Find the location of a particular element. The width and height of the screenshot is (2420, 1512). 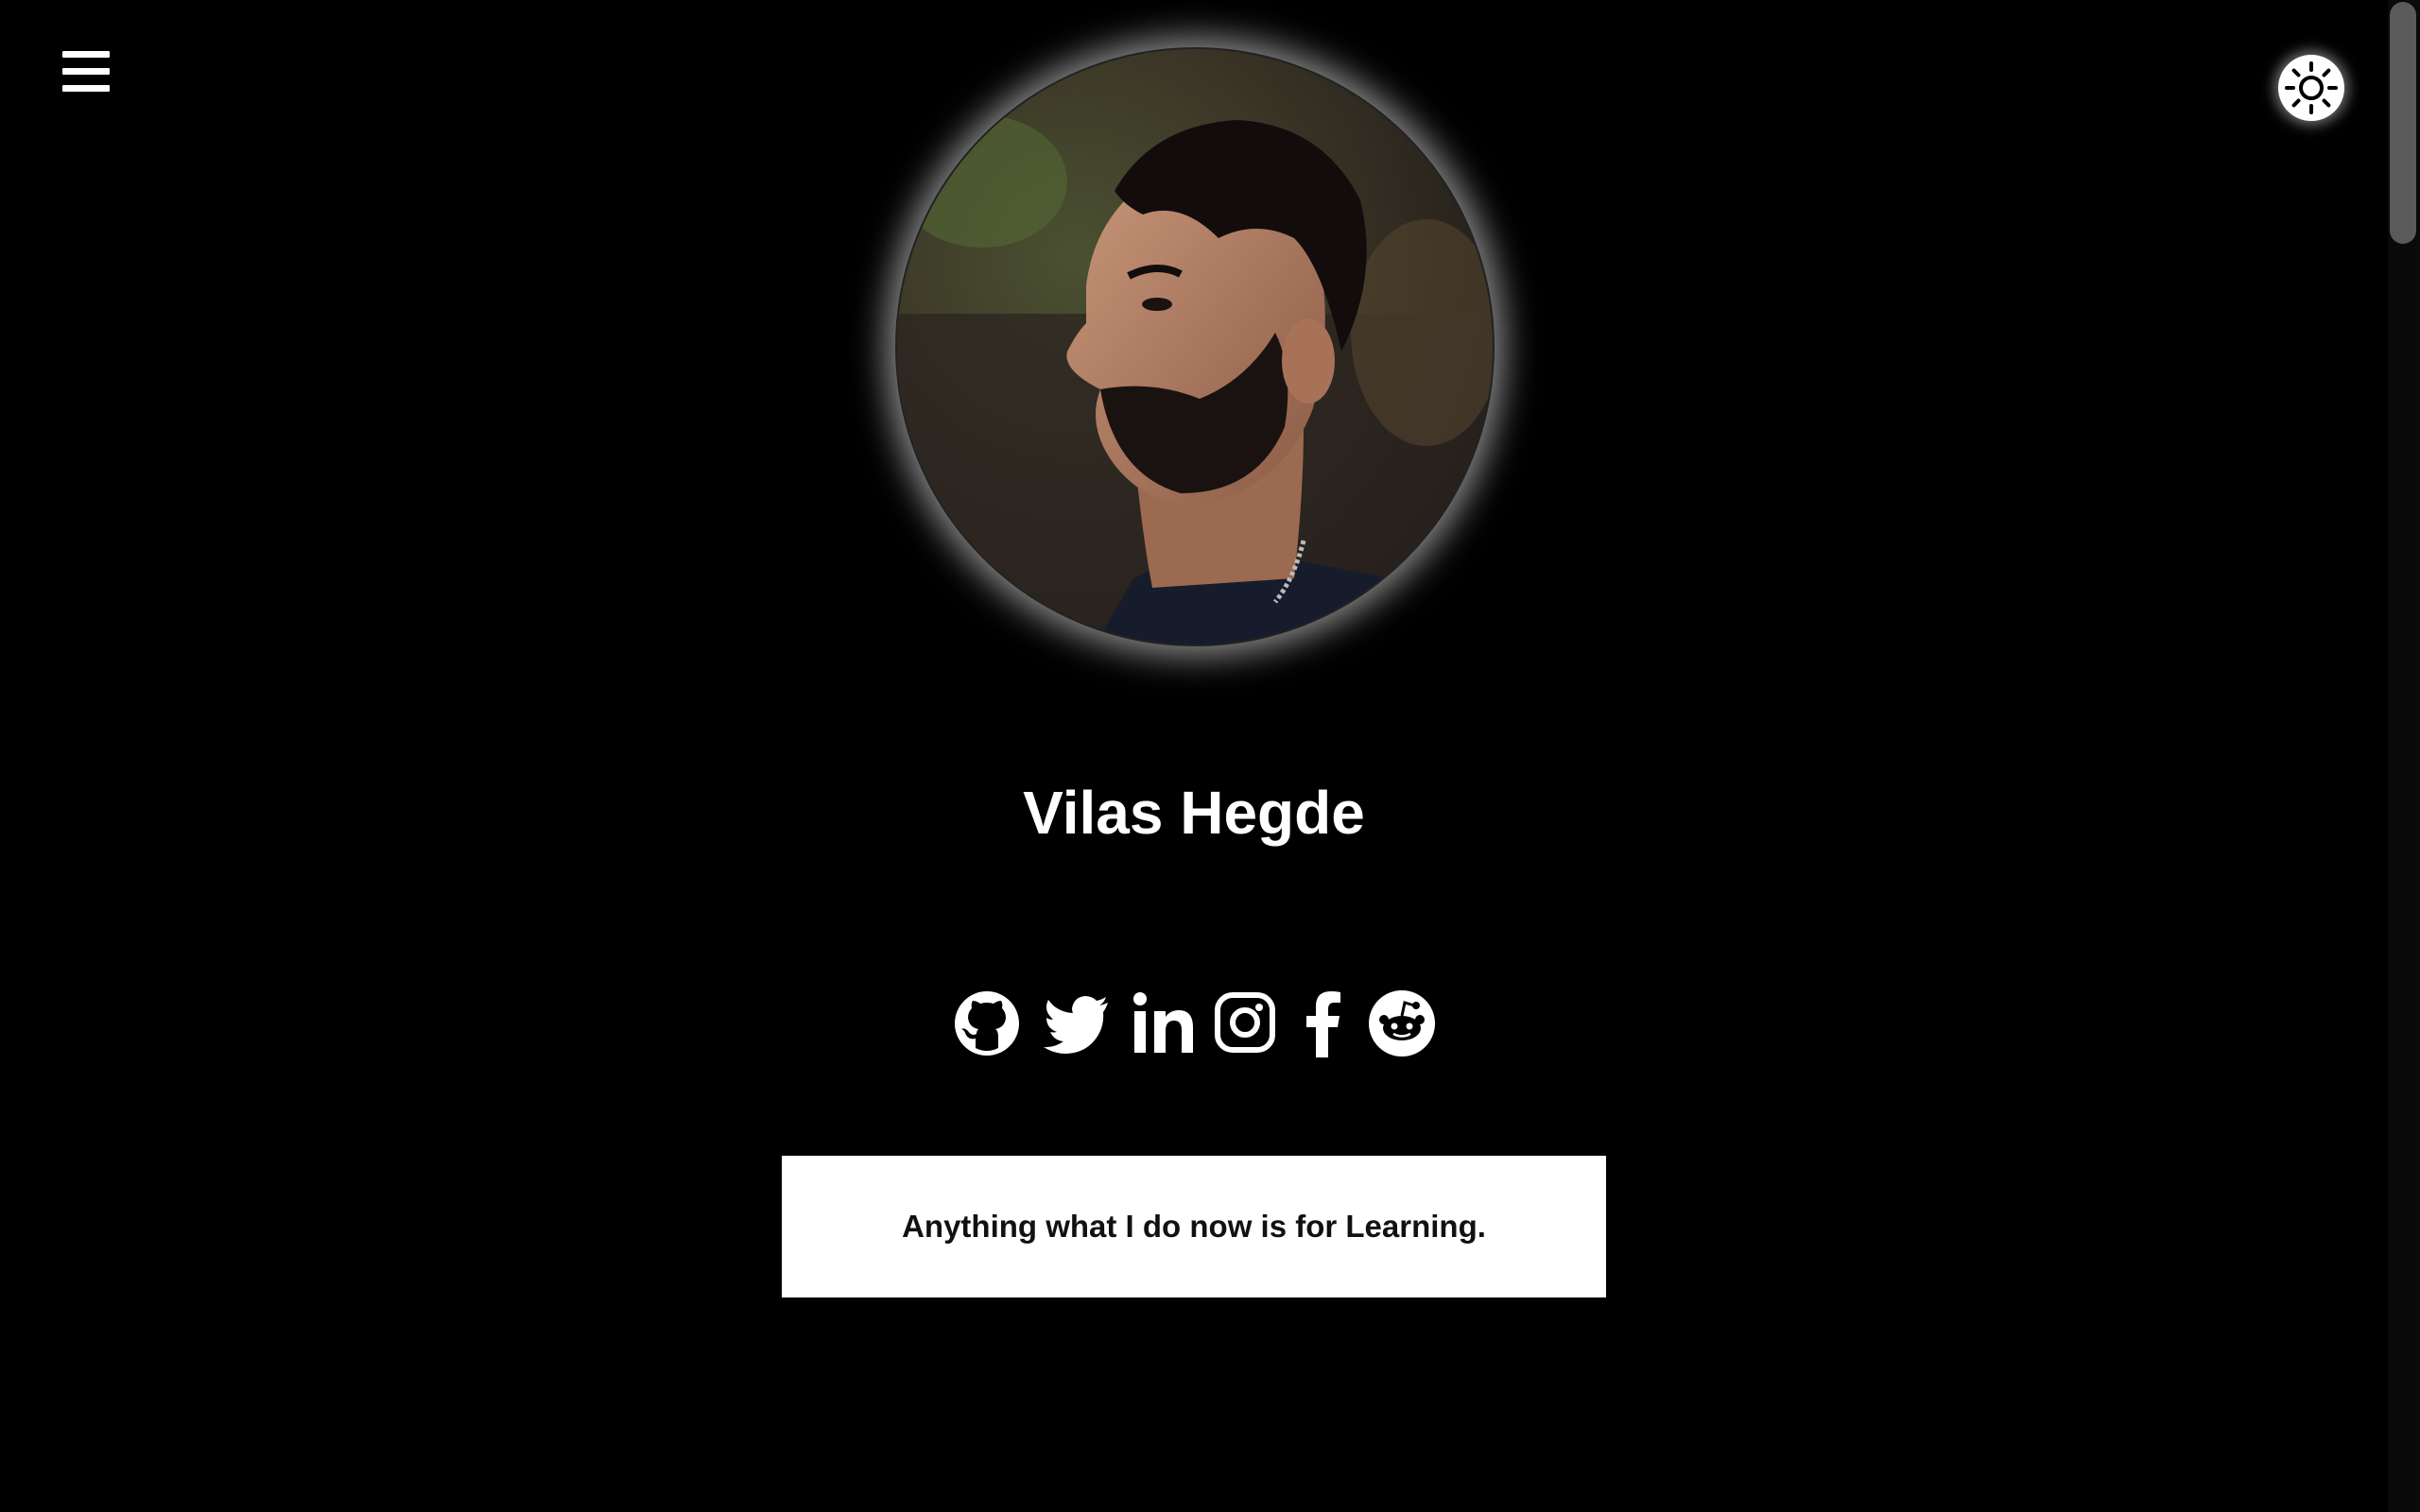

quote-text: Anything what I do now is for Learning. is located at coordinates (1194, 1226).